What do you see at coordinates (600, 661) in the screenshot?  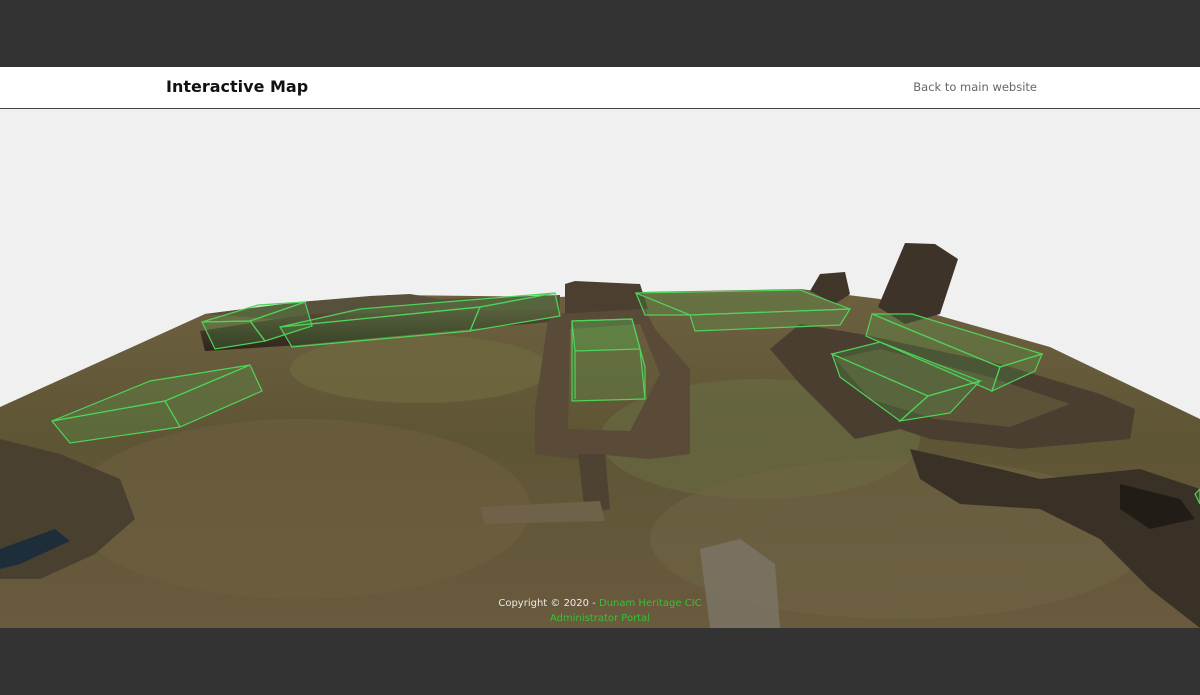 I see `bottom-dark-band` at bounding box center [600, 661].